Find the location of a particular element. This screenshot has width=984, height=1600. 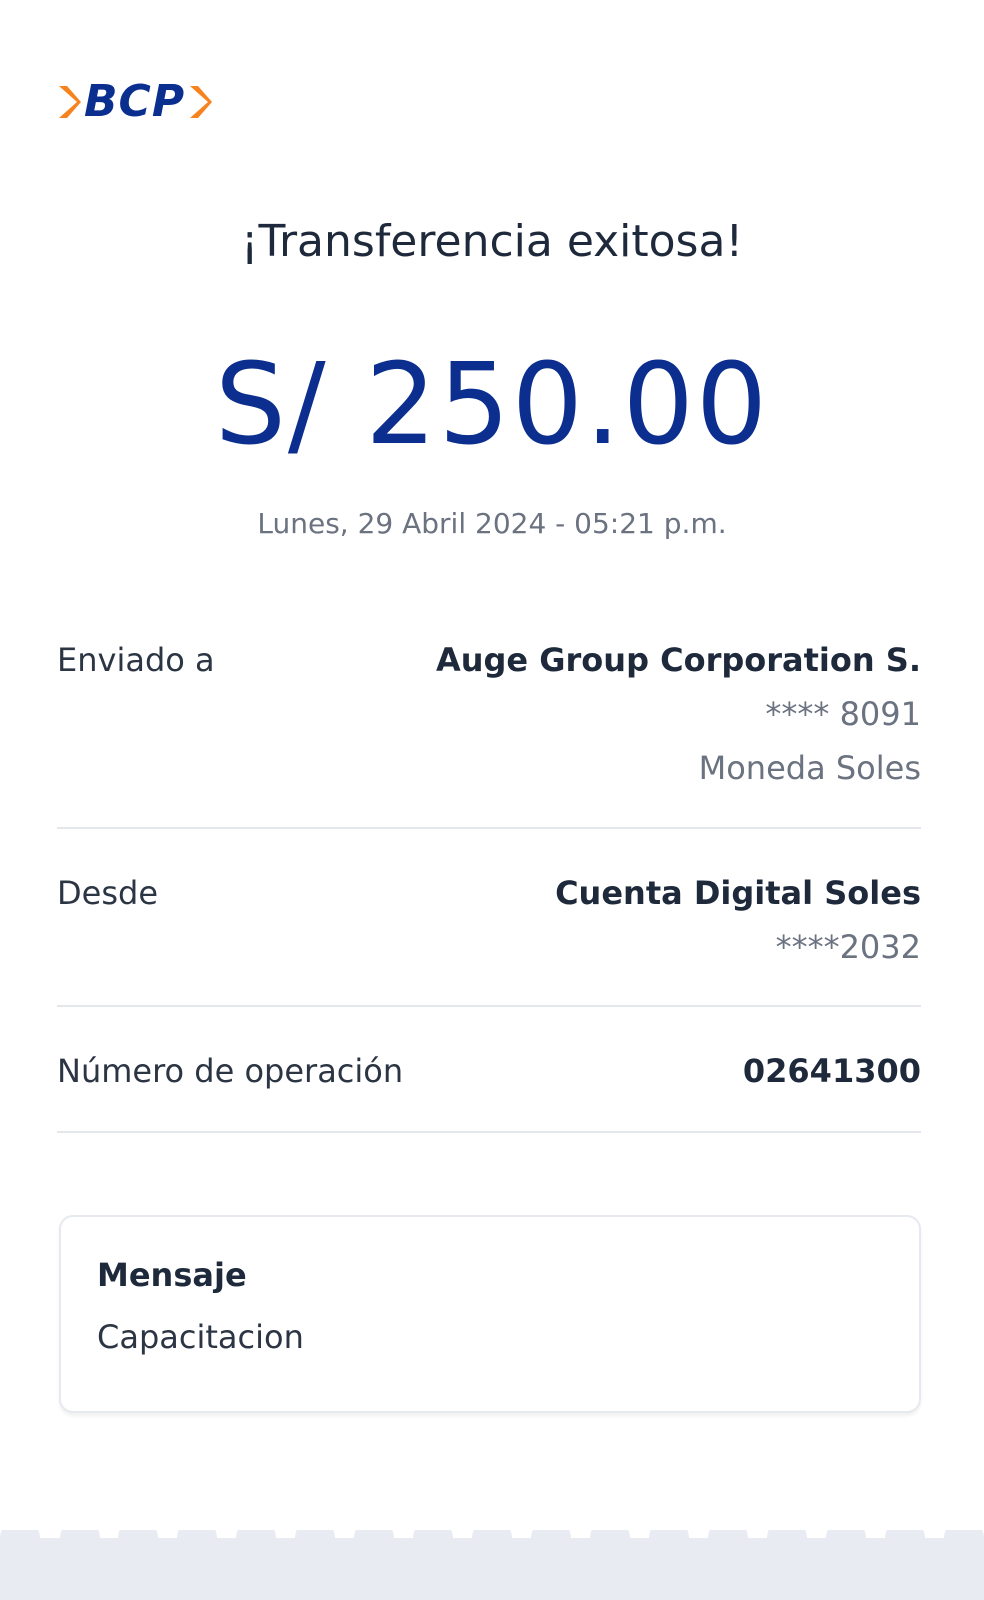

operation-values: 02641300 is located at coordinates (832, 1071).